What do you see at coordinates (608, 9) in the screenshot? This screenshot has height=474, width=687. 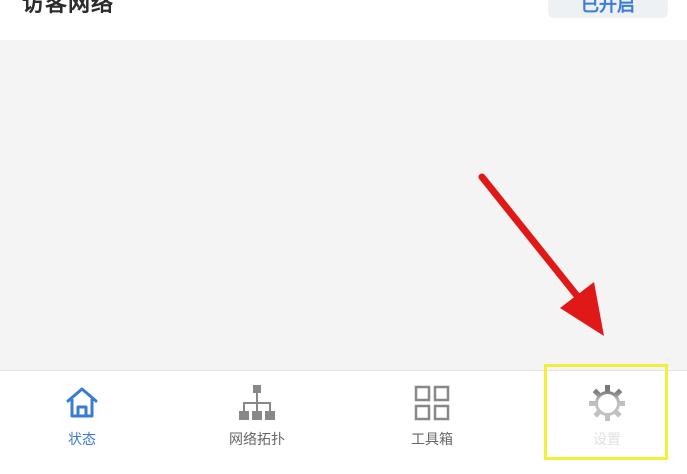 I see `header-action-button: 已开启` at bounding box center [608, 9].